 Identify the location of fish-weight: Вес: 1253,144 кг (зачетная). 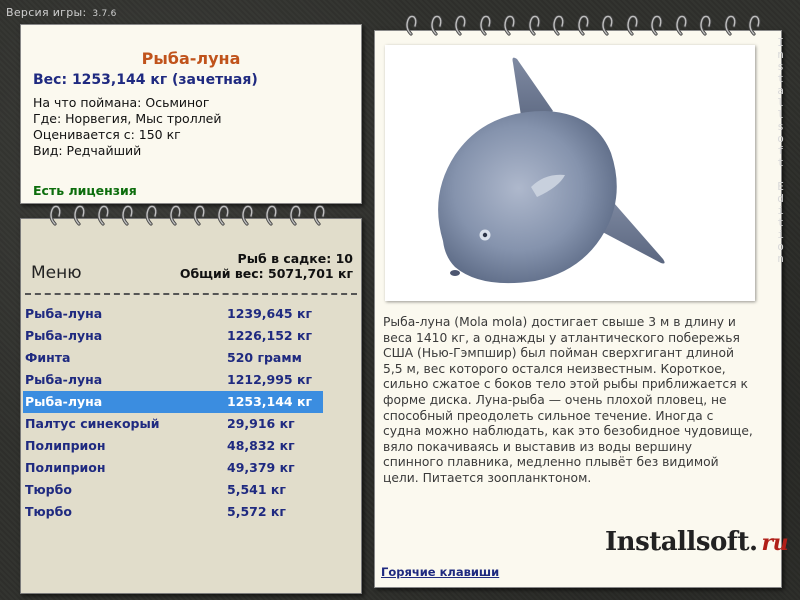
(145, 80).